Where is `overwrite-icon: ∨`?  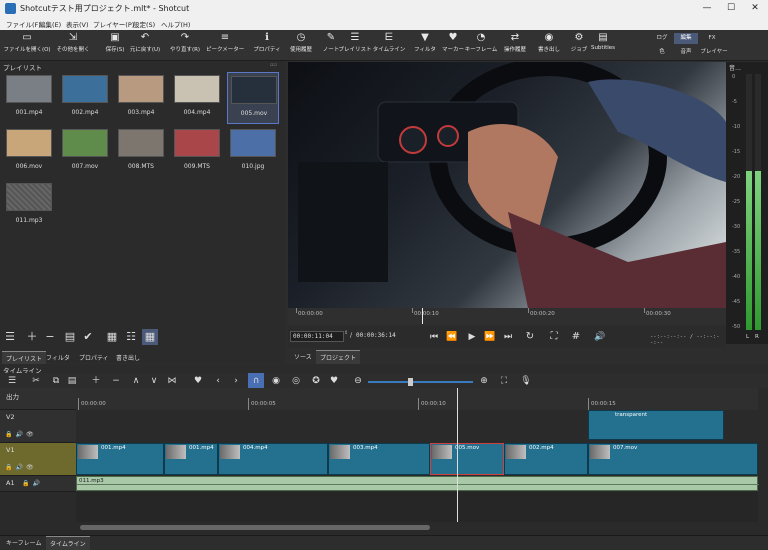
overwrite-icon: ∨ is located at coordinates (154, 381).